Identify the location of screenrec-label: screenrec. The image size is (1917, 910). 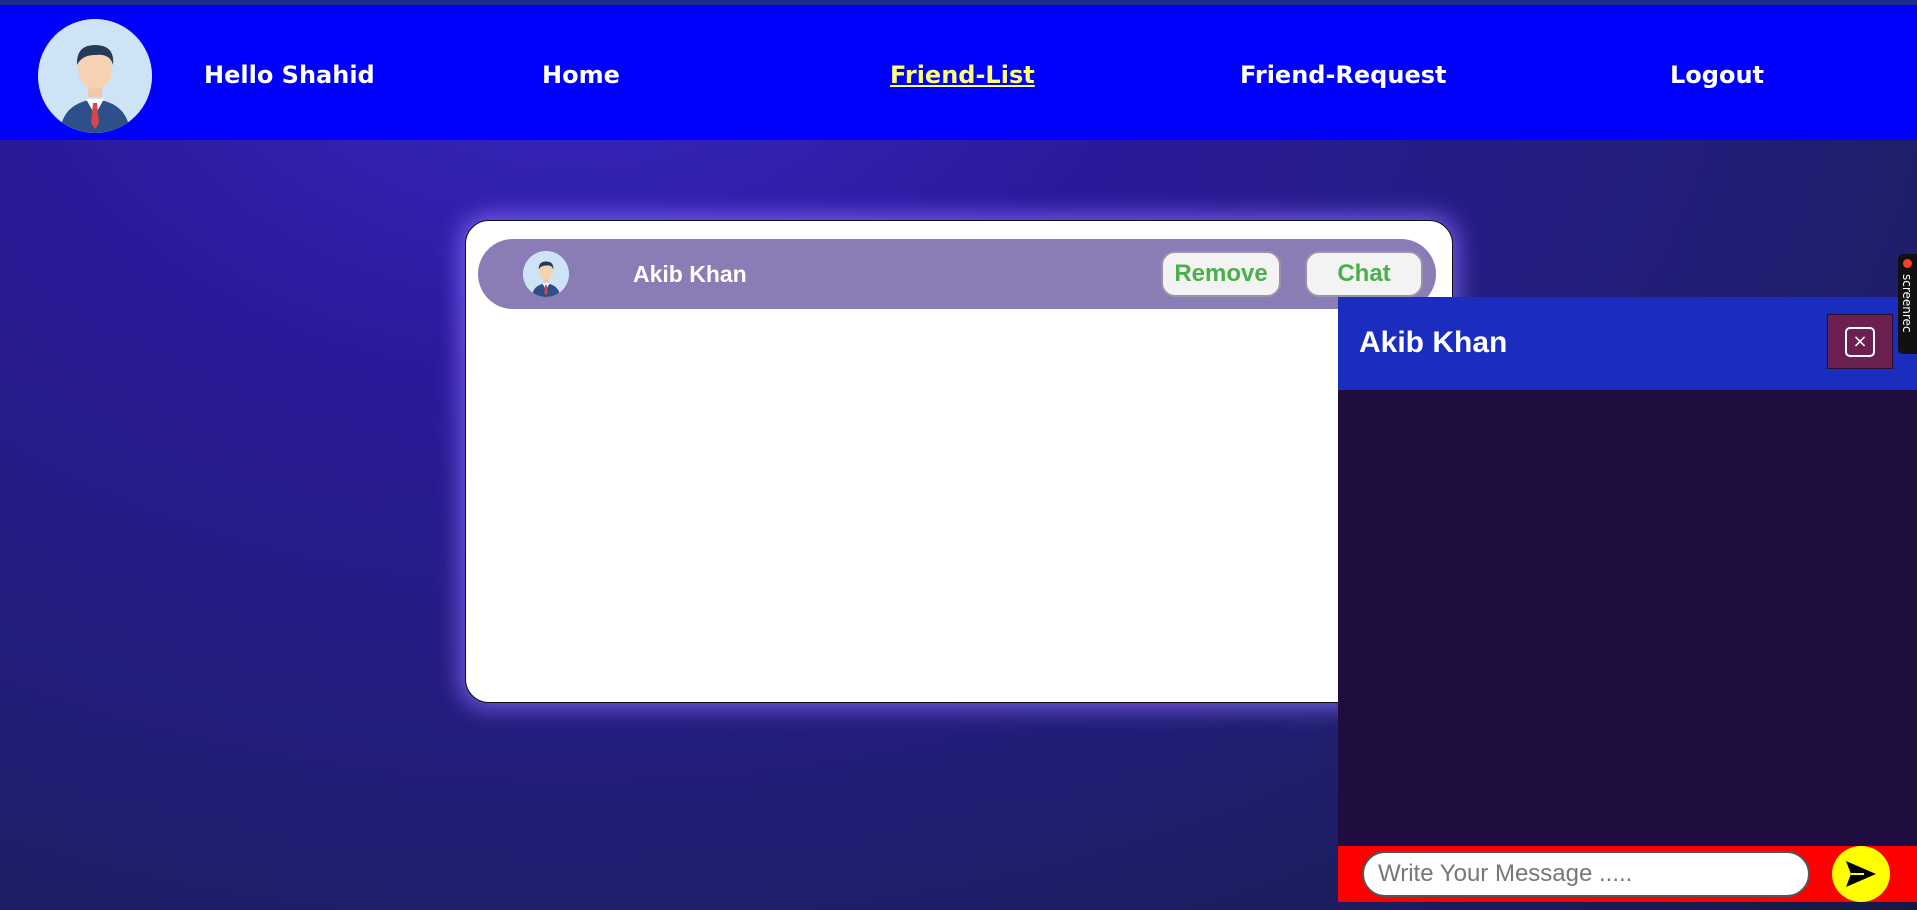
(1907, 303).